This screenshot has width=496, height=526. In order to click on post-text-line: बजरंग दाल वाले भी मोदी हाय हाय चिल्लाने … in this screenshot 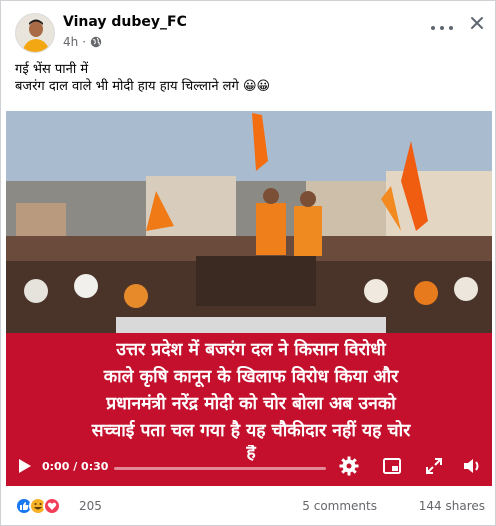, I will do `click(143, 86)`.